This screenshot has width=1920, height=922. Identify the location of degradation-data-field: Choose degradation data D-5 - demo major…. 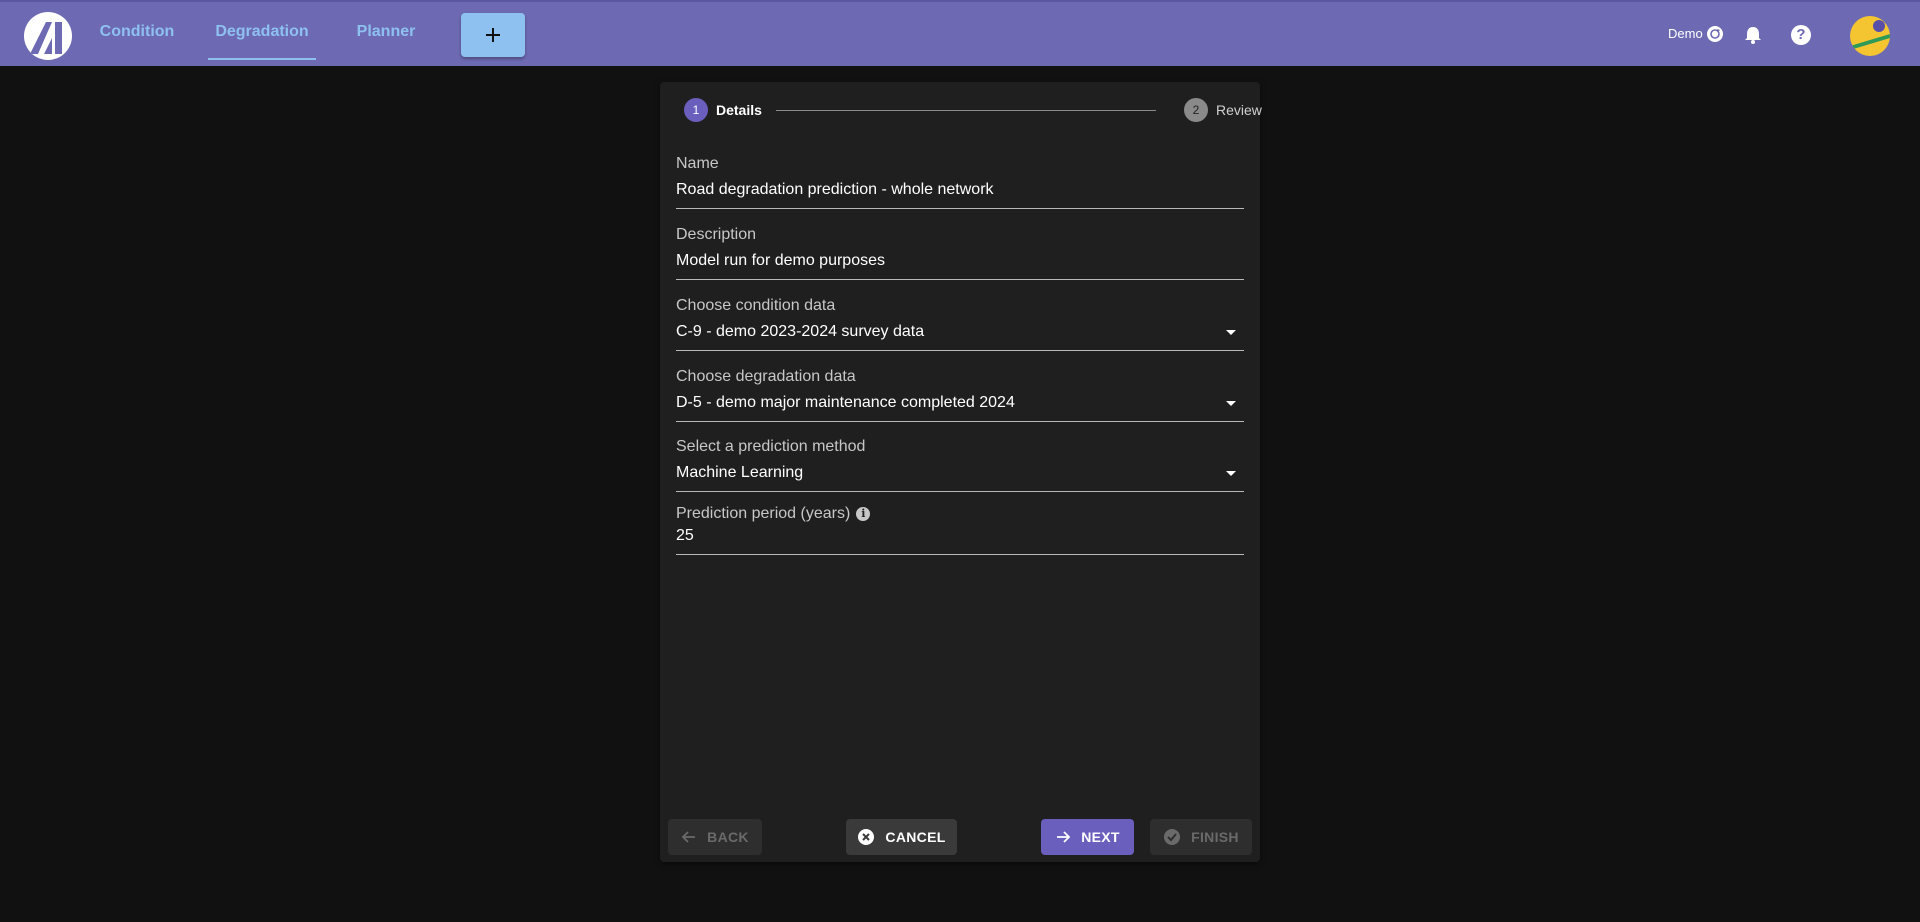
(960, 395).